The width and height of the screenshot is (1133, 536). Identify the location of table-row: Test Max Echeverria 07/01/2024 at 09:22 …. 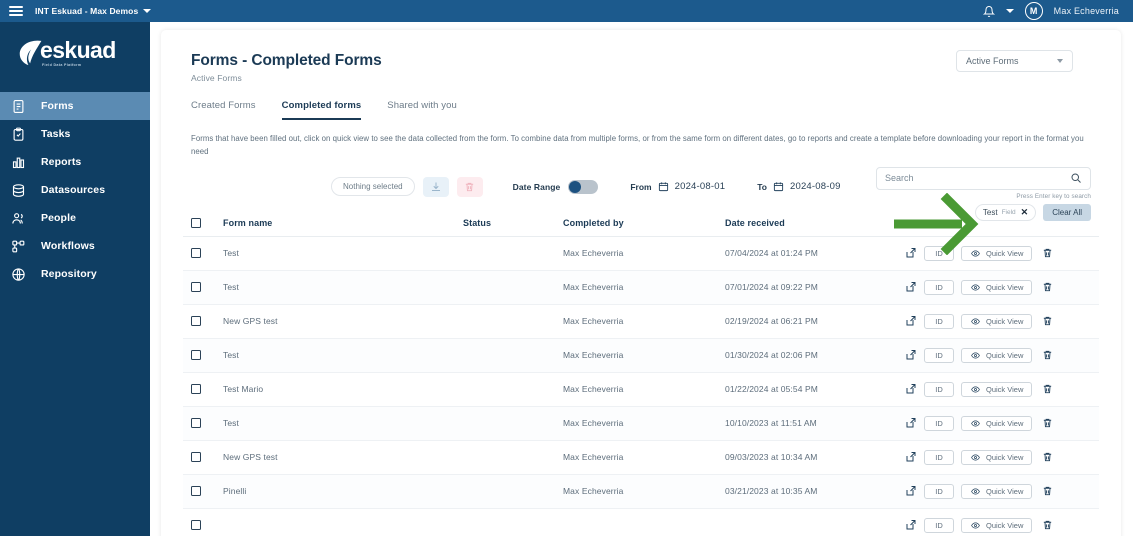
(641, 287).